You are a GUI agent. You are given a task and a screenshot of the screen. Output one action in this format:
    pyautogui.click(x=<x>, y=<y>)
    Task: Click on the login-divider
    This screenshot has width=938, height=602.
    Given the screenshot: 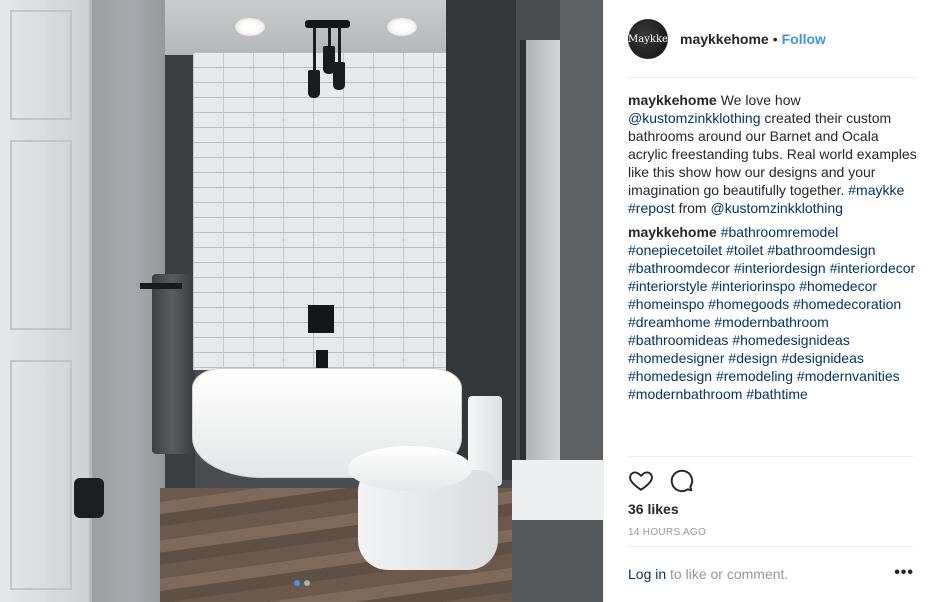 What is the action you would take?
    pyautogui.click(x=771, y=546)
    